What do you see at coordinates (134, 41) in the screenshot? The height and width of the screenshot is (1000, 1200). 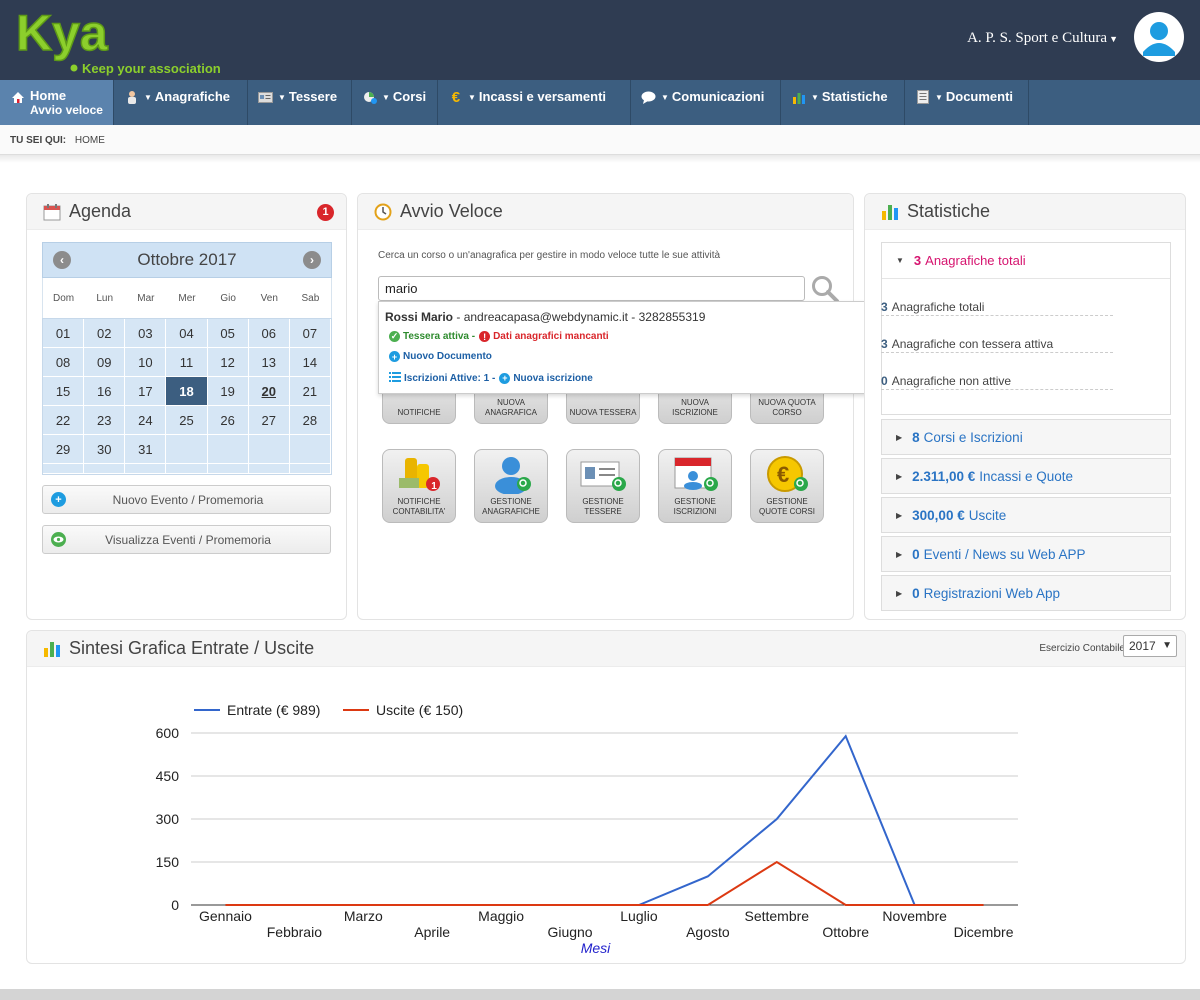 I see `kya-logo: Kya Keep your association` at bounding box center [134, 41].